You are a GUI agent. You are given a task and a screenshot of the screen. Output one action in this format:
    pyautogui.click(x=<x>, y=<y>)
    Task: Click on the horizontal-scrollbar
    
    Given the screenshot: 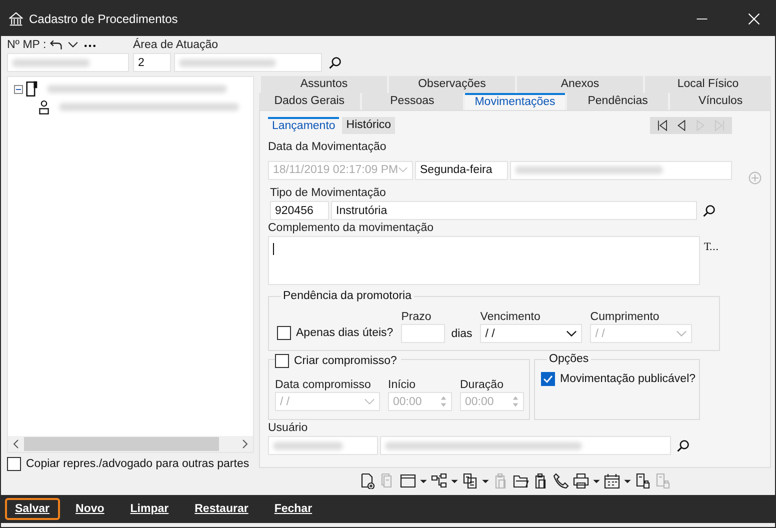 What is the action you would take?
    pyautogui.click(x=130, y=444)
    